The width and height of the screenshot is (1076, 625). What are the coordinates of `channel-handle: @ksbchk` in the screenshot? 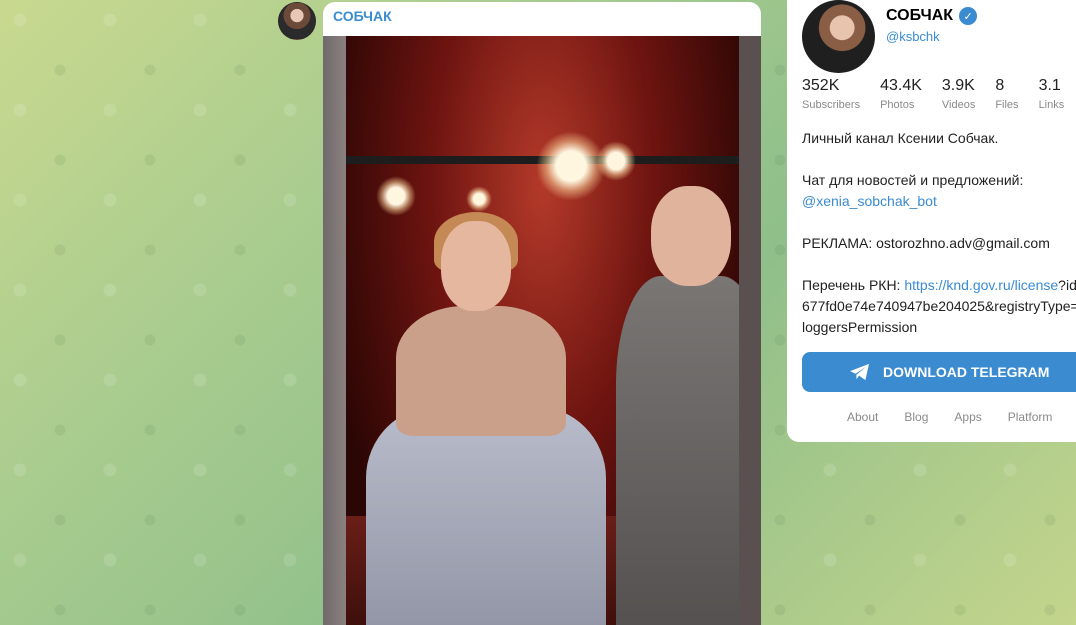 It's located at (913, 36).